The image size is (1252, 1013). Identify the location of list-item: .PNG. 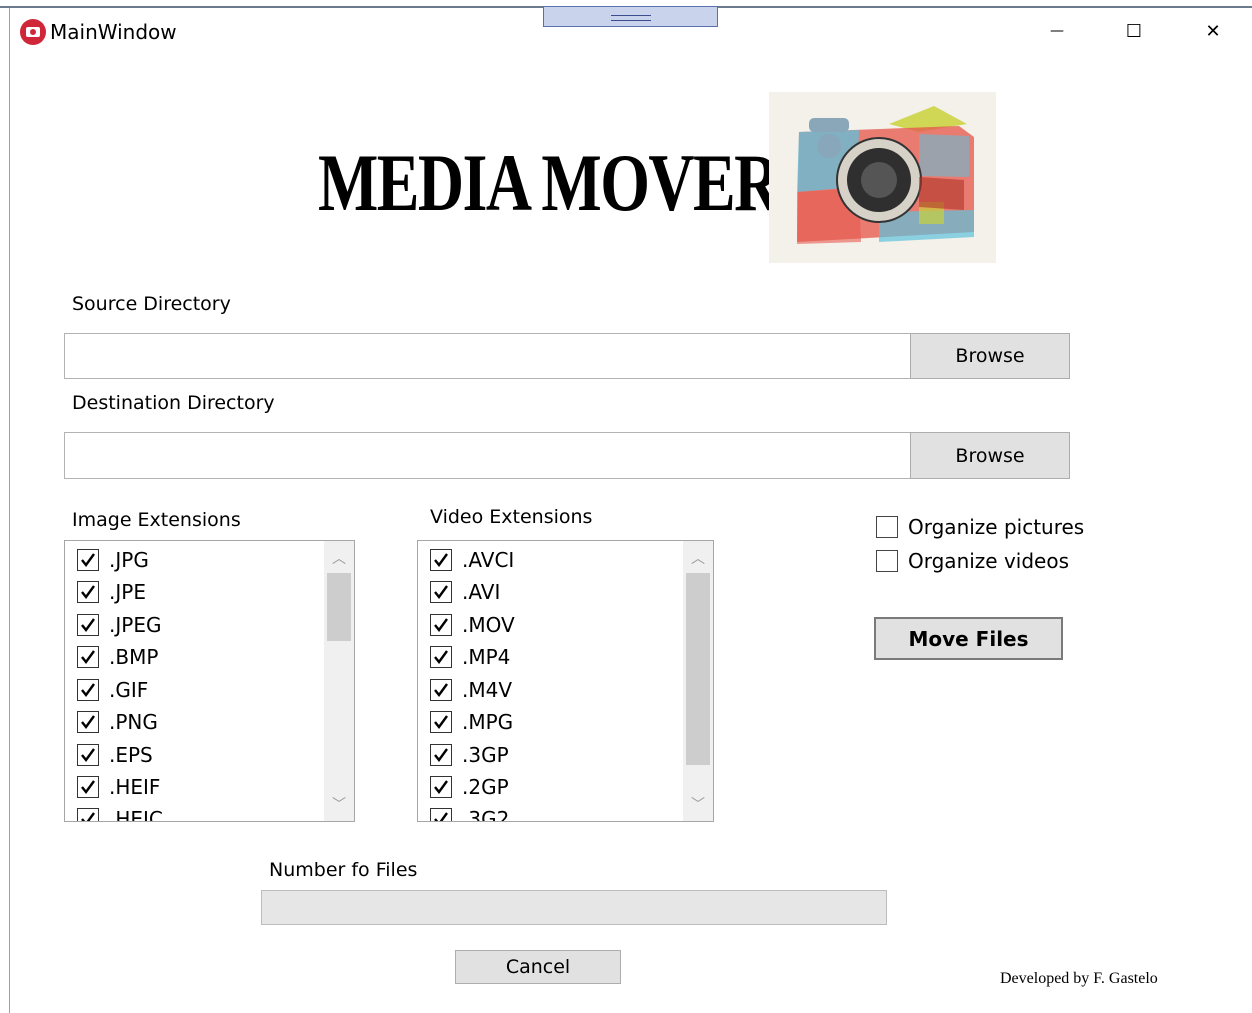
(117, 722).